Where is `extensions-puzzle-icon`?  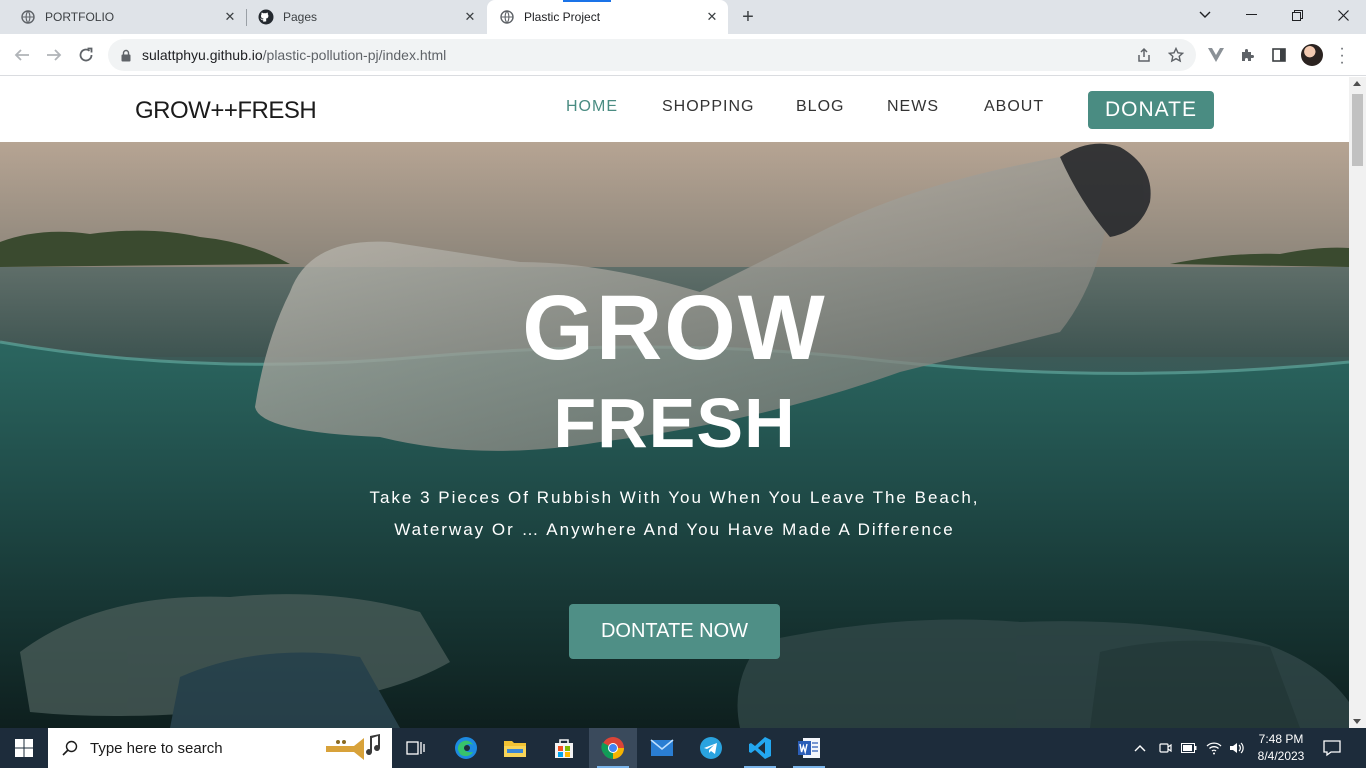 extensions-puzzle-icon is located at coordinates (1248, 55).